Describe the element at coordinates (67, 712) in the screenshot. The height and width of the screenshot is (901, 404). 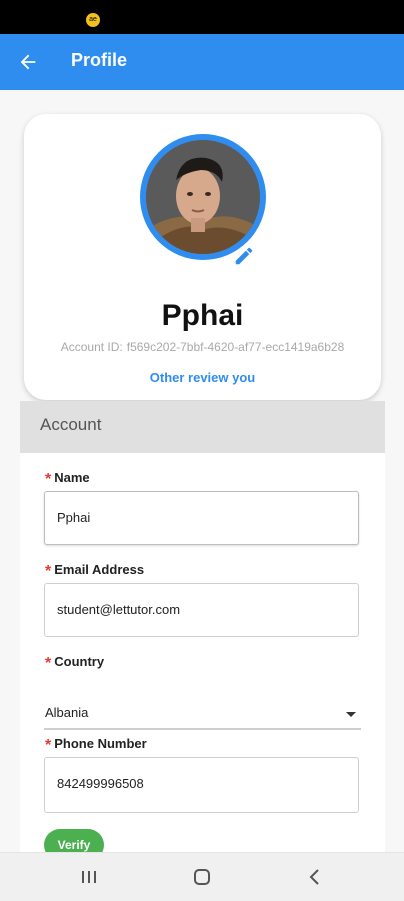
I see `country-value: Albania` at that location.